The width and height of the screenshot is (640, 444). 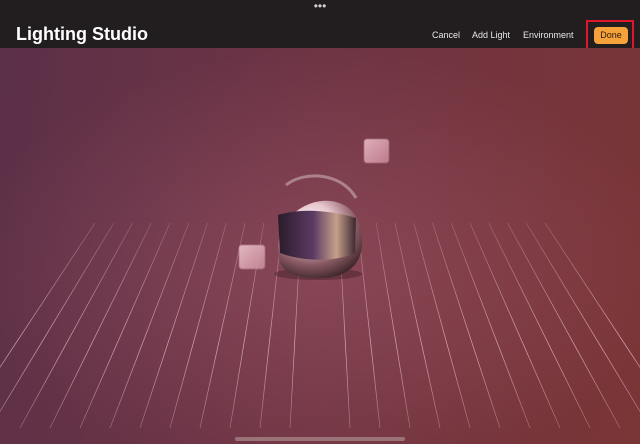 I want to click on light-cube-top, so click(x=376, y=151).